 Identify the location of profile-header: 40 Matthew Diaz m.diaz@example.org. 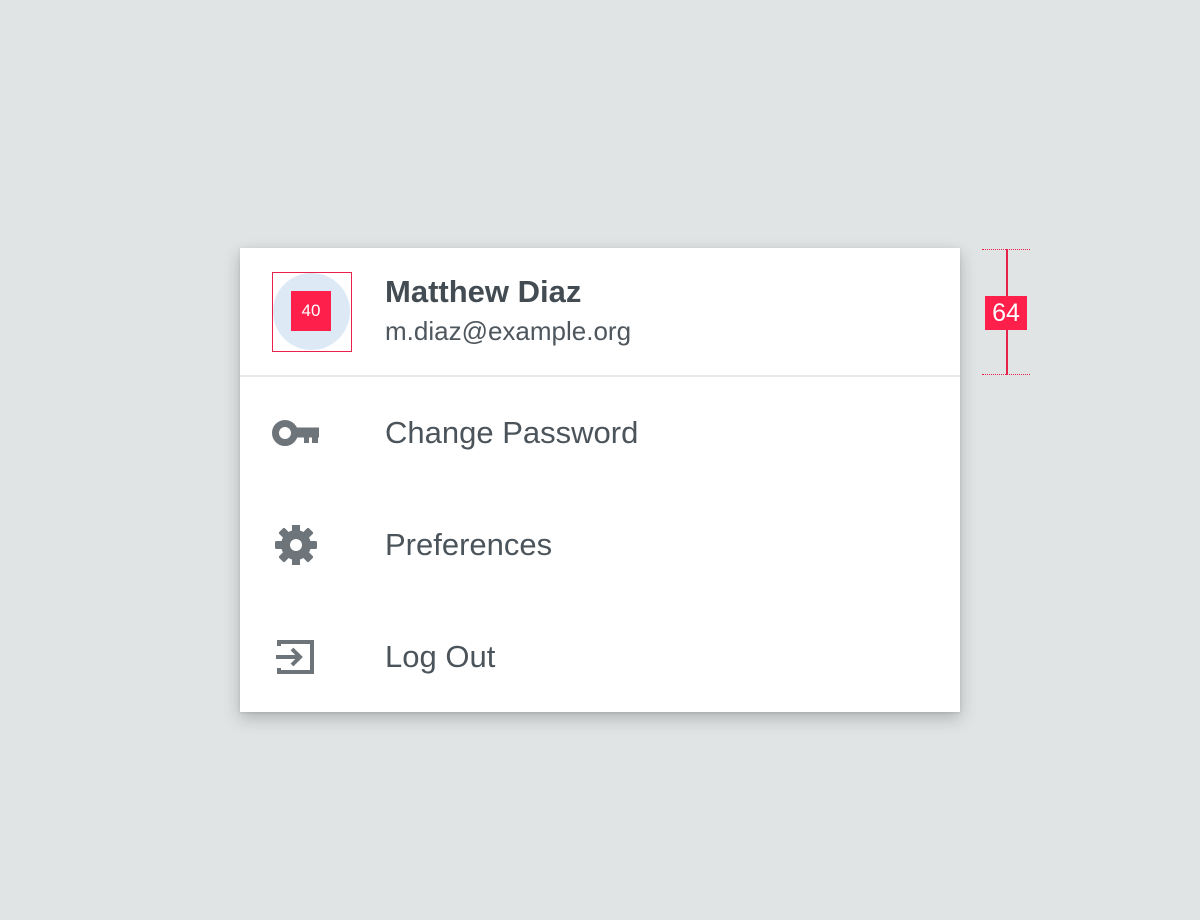
(600, 312).